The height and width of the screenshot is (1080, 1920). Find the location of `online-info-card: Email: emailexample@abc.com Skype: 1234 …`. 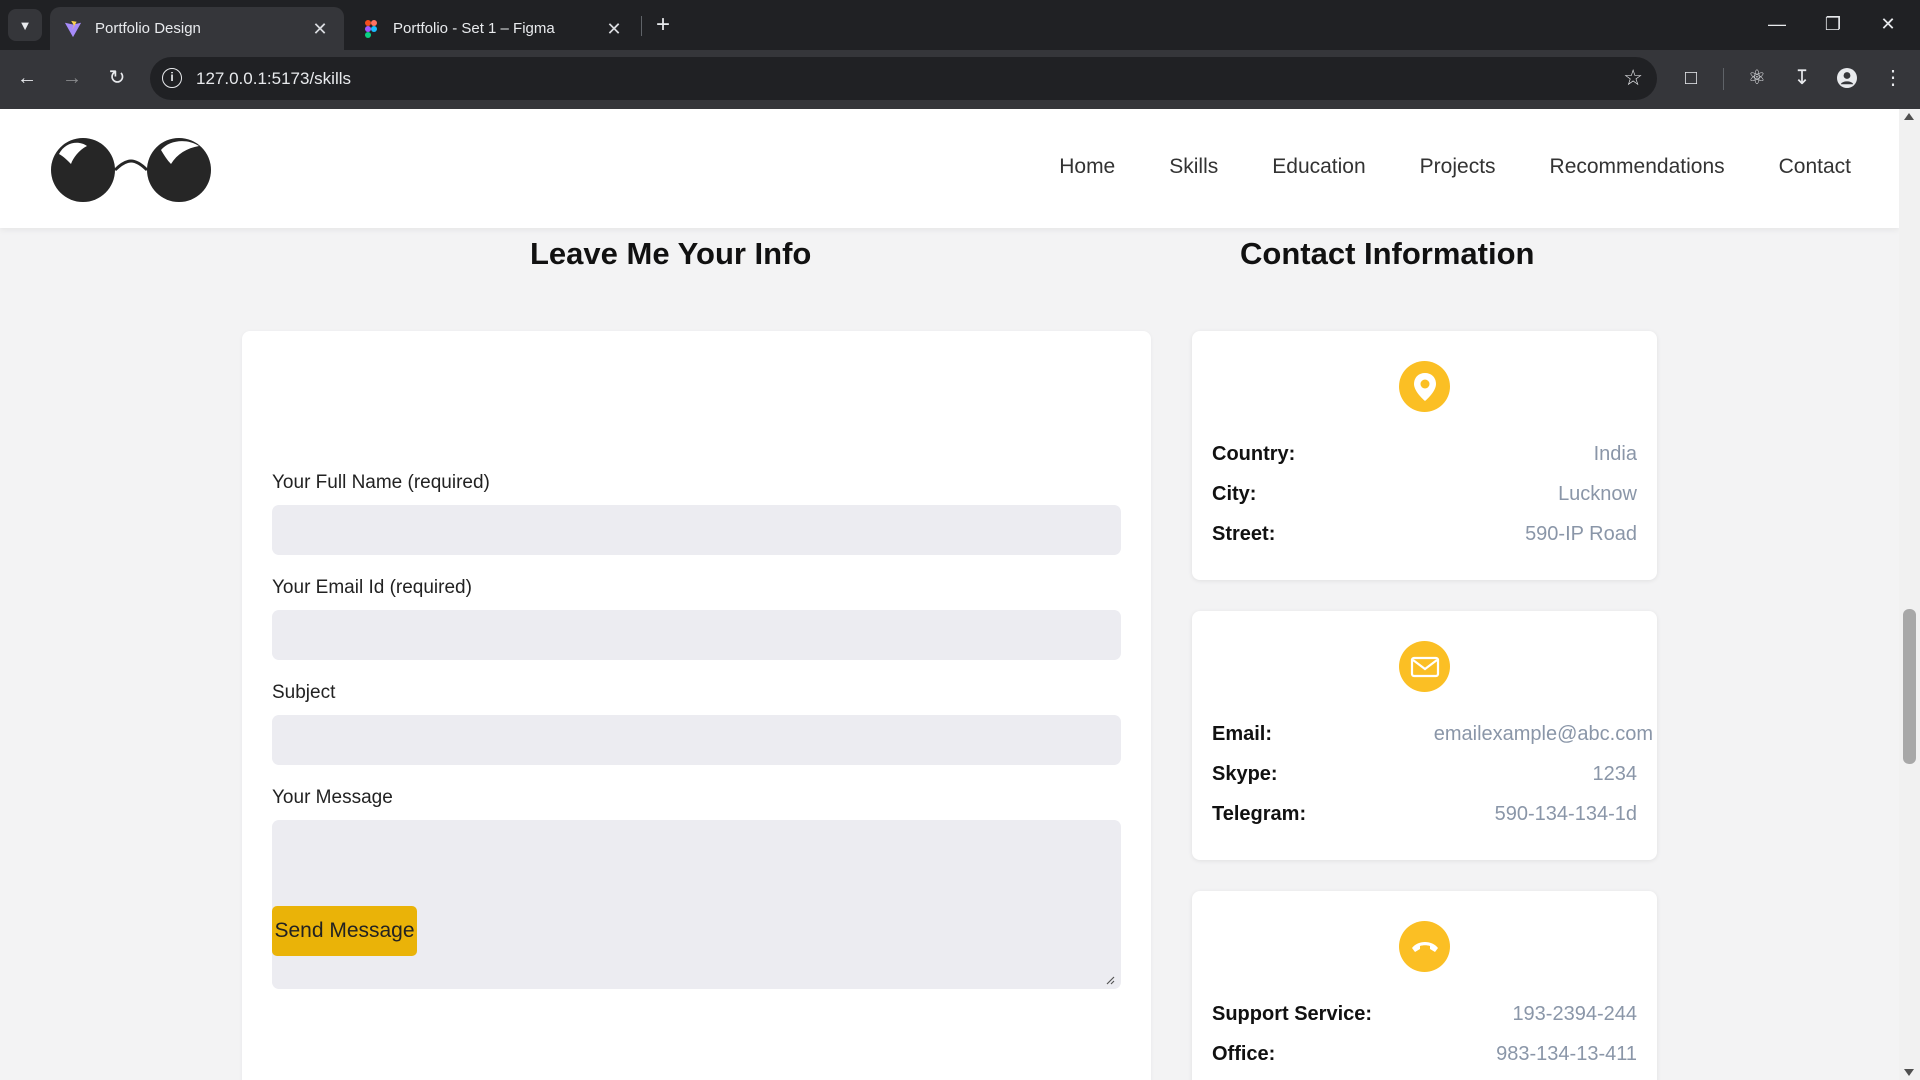

online-info-card: Email: emailexample@abc.com Skype: 1234 … is located at coordinates (1424, 735).